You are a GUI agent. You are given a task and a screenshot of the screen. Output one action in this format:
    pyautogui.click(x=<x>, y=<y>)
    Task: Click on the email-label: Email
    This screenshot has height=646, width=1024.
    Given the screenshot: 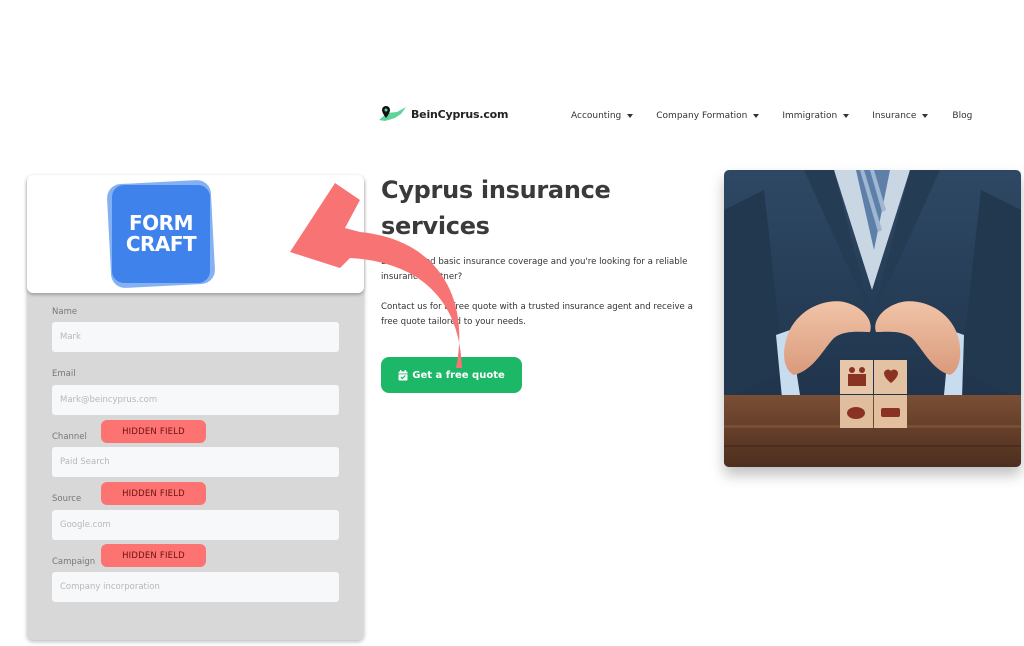 What is the action you would take?
    pyautogui.click(x=64, y=374)
    